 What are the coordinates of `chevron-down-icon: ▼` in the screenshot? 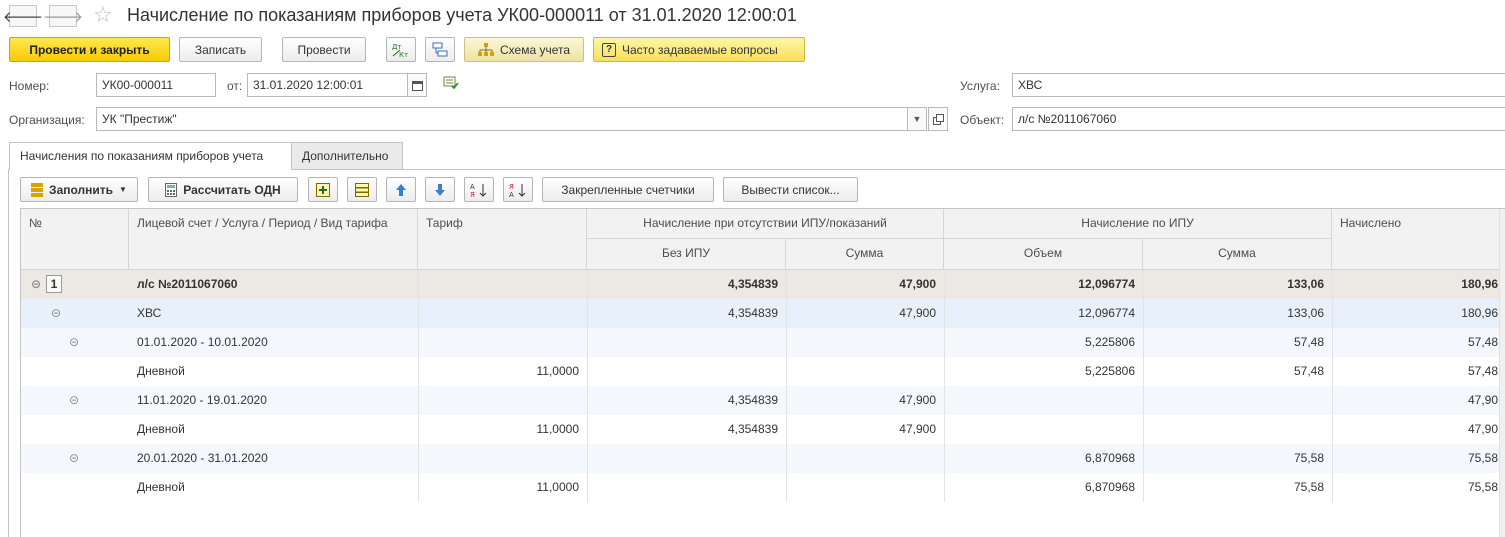 It's located at (123, 189).